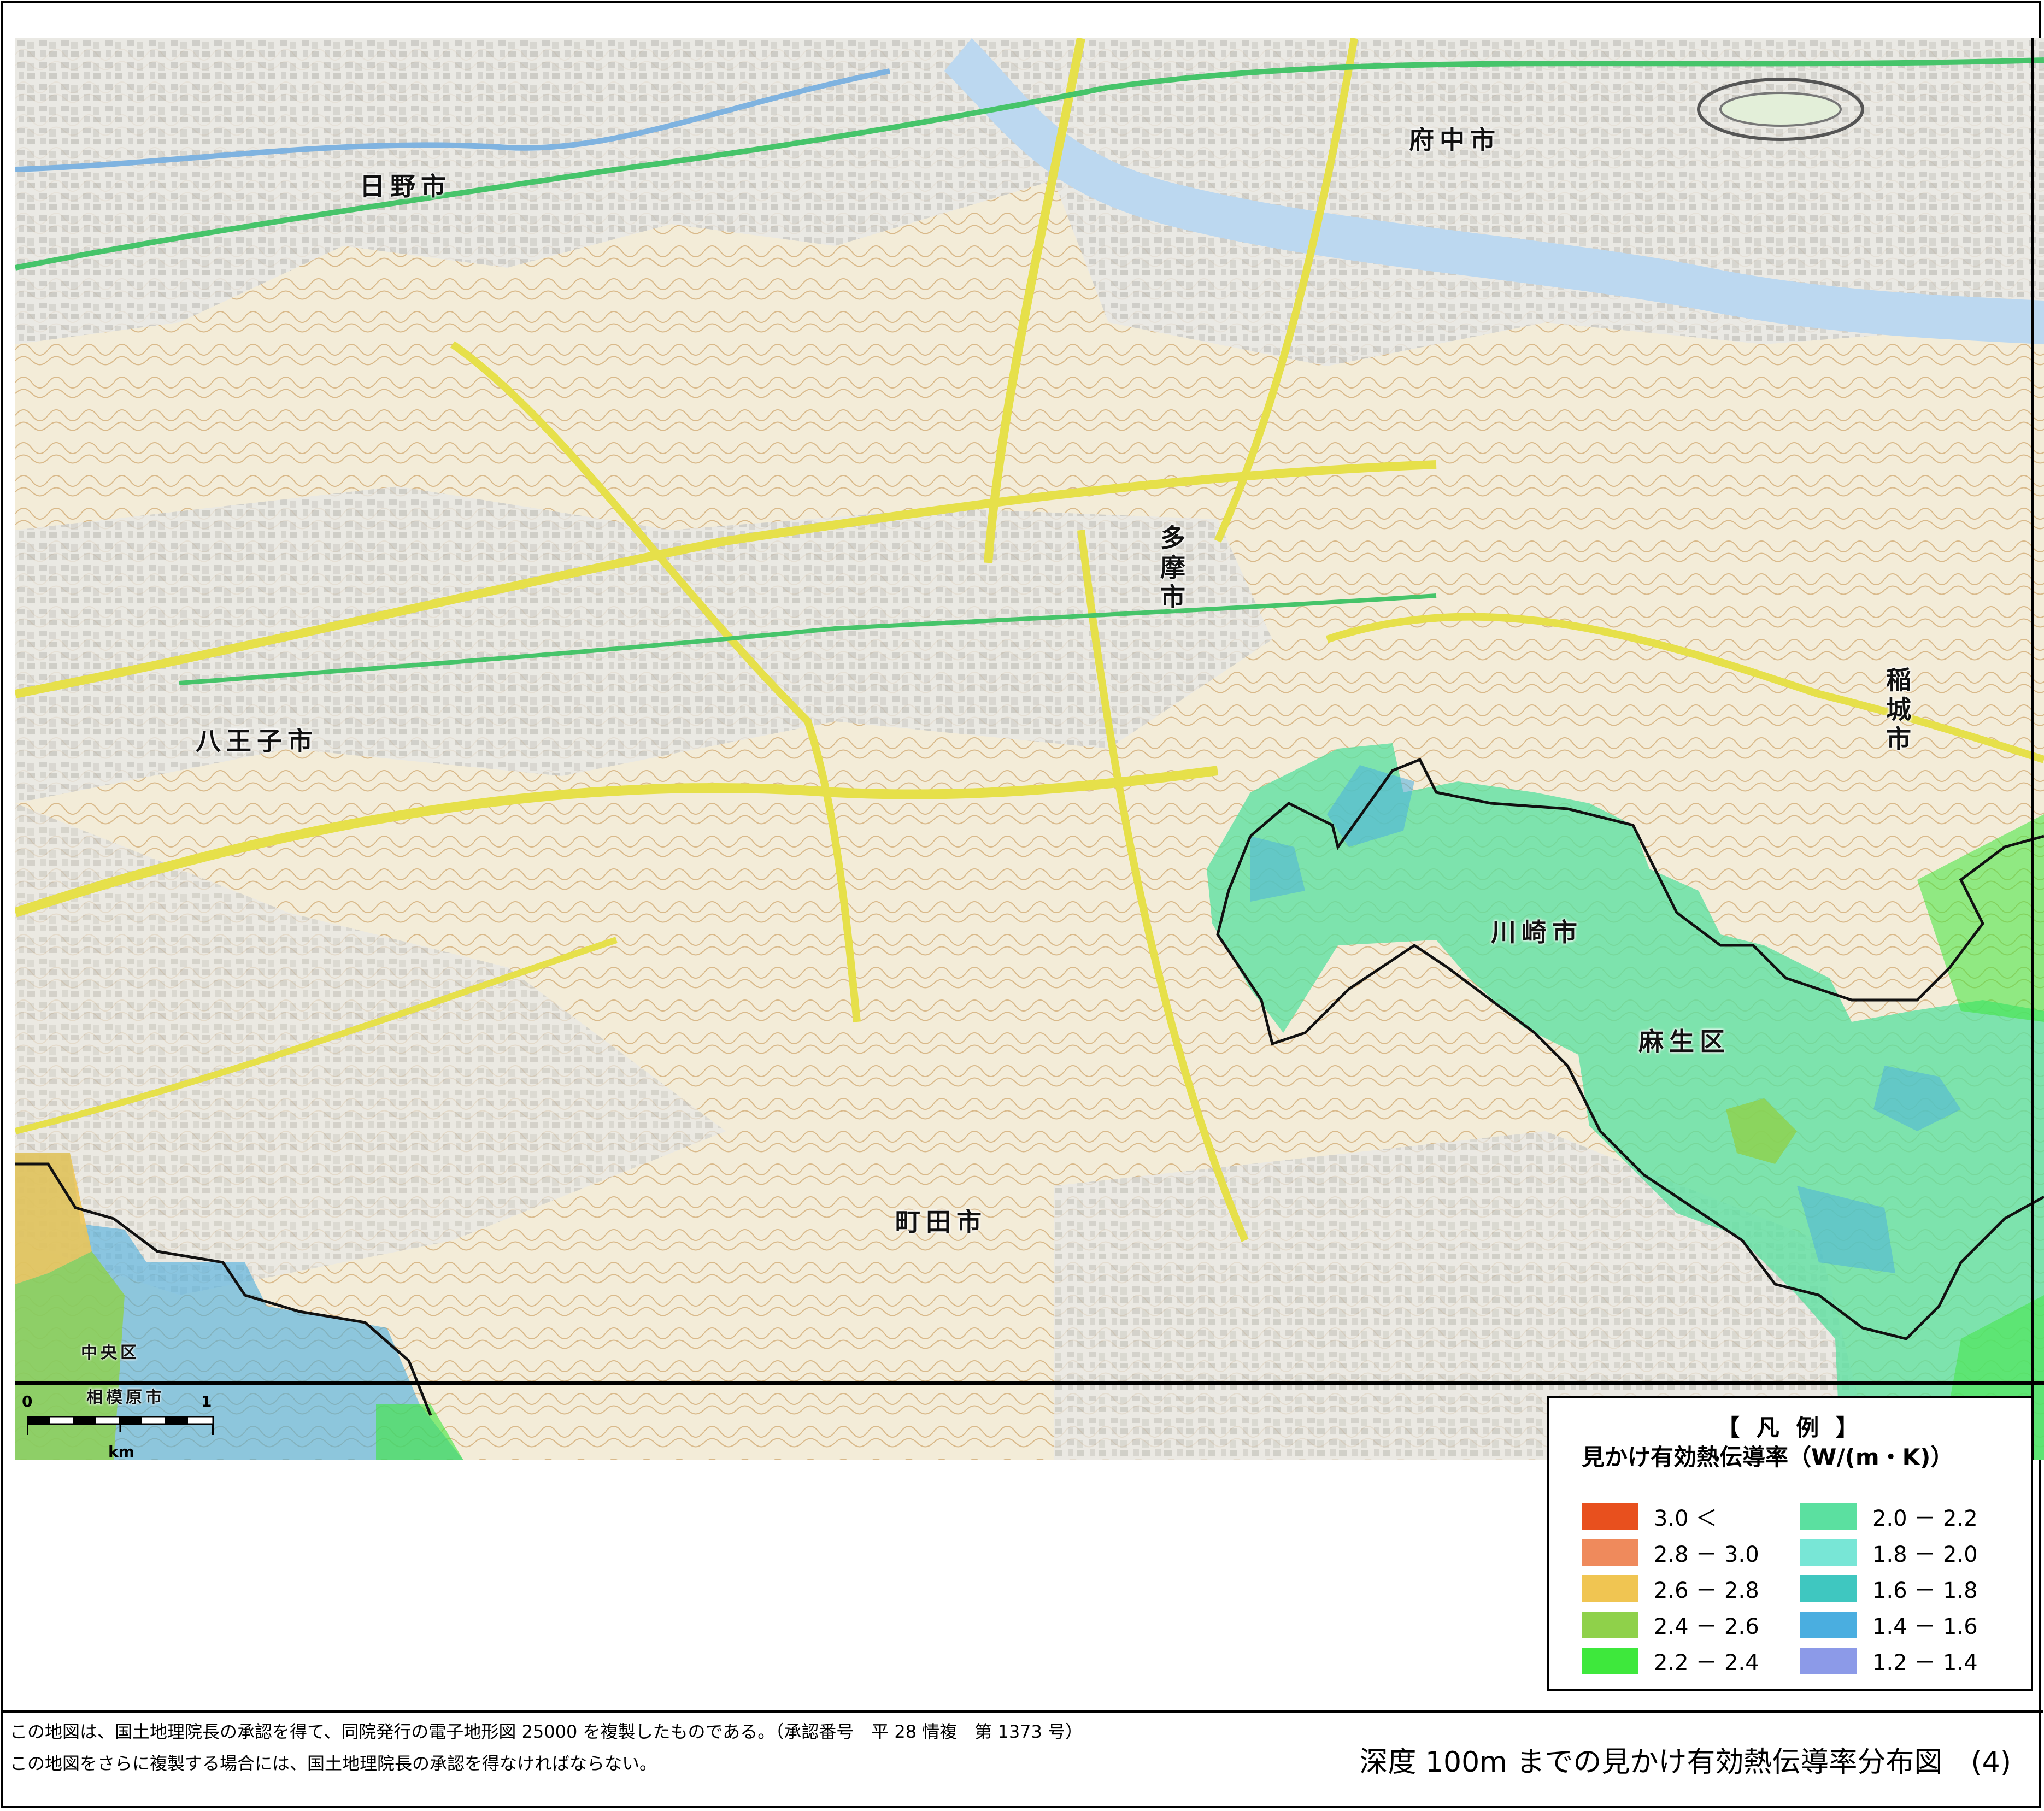 This screenshot has height=1811, width=2044. I want to click on city-label-asao: 麻生区, so click(1684, 1041).